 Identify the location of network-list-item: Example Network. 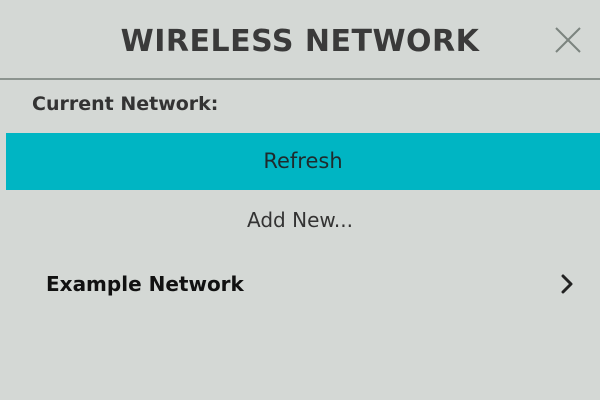
(300, 284).